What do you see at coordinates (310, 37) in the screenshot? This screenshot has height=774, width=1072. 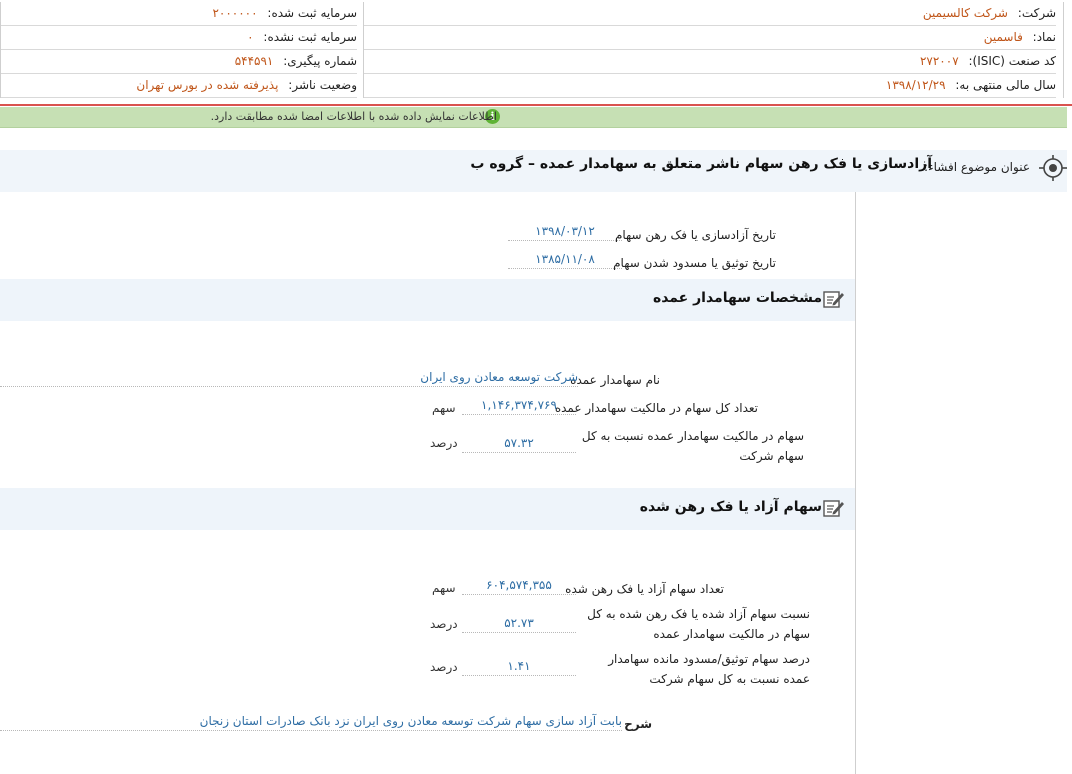 I see `unregistered-capital-label: سرمایه ثبت نشده:` at bounding box center [310, 37].